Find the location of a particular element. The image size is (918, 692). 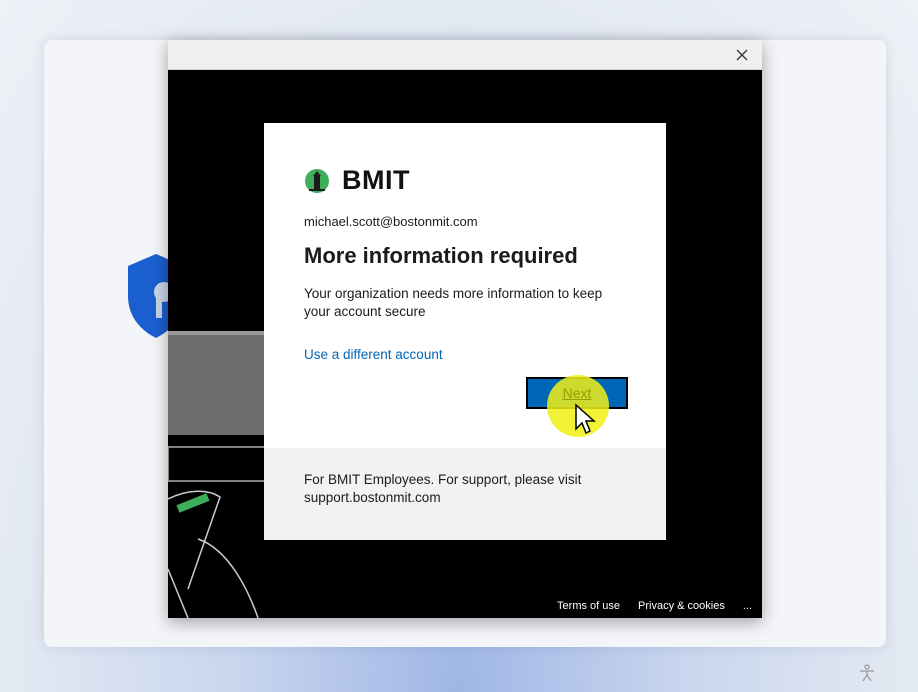

dialog-titlebar is located at coordinates (465, 55).